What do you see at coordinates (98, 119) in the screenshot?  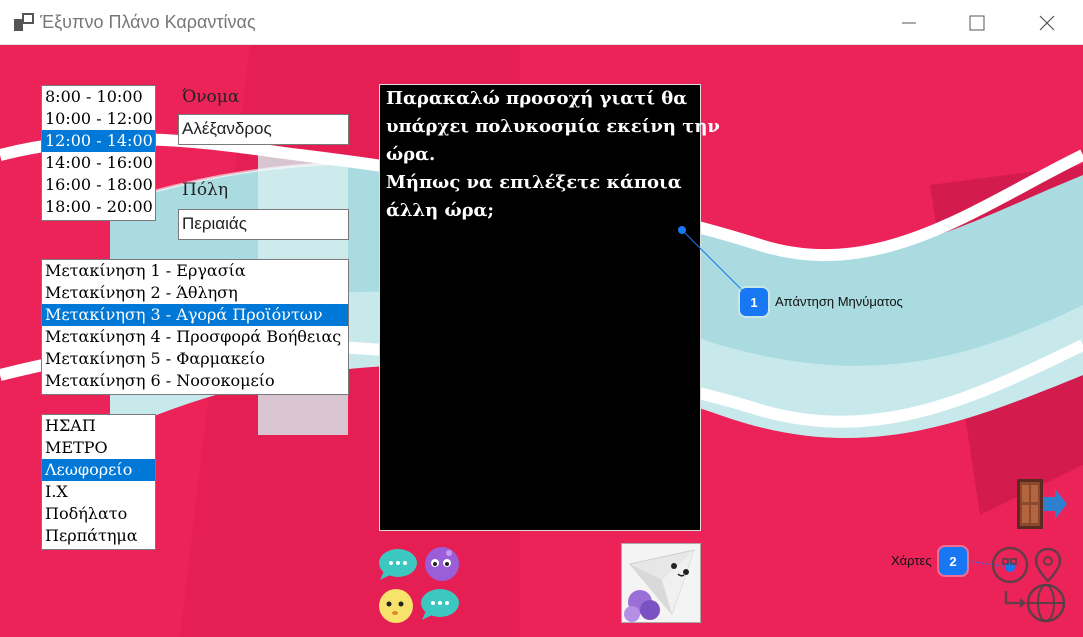 I see `time-slot-item: 10:00 - 12:00` at bounding box center [98, 119].